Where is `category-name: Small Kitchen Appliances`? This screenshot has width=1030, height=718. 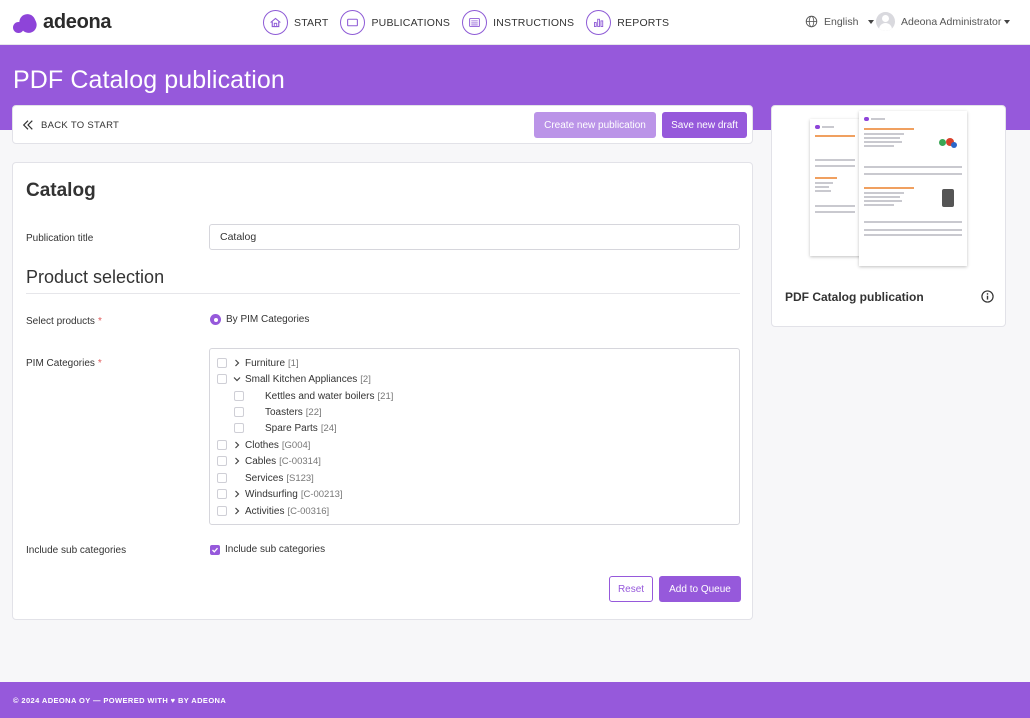 category-name: Small Kitchen Appliances is located at coordinates (301, 379).